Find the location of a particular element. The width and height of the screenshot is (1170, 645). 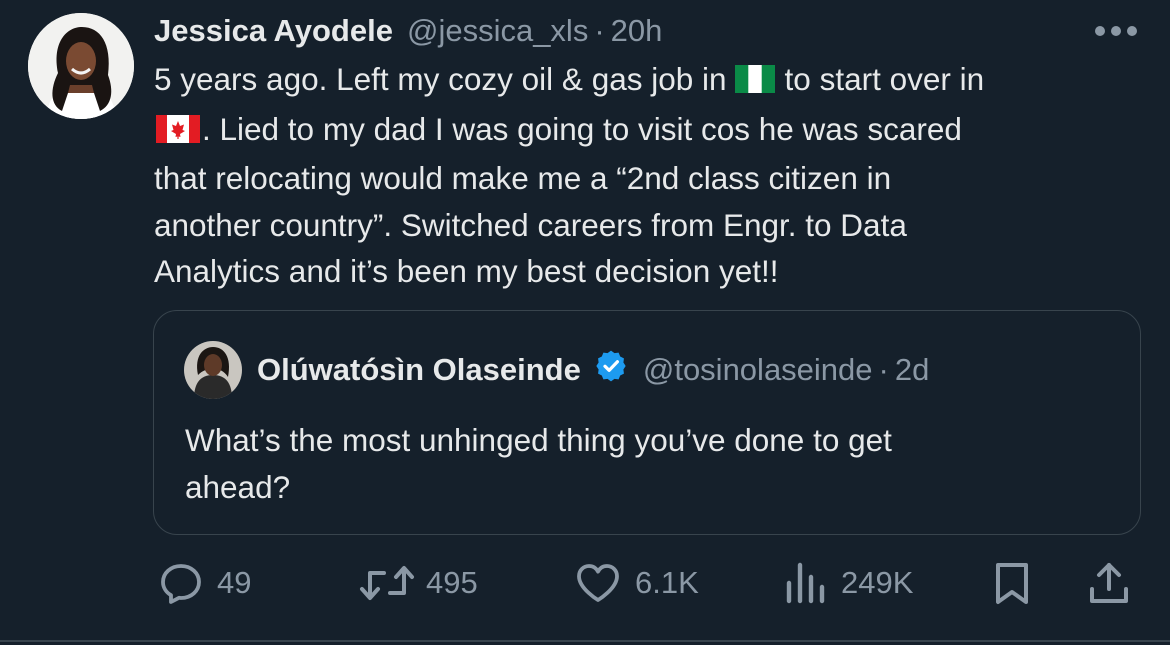

canada-flag-icon is located at coordinates (178, 132).